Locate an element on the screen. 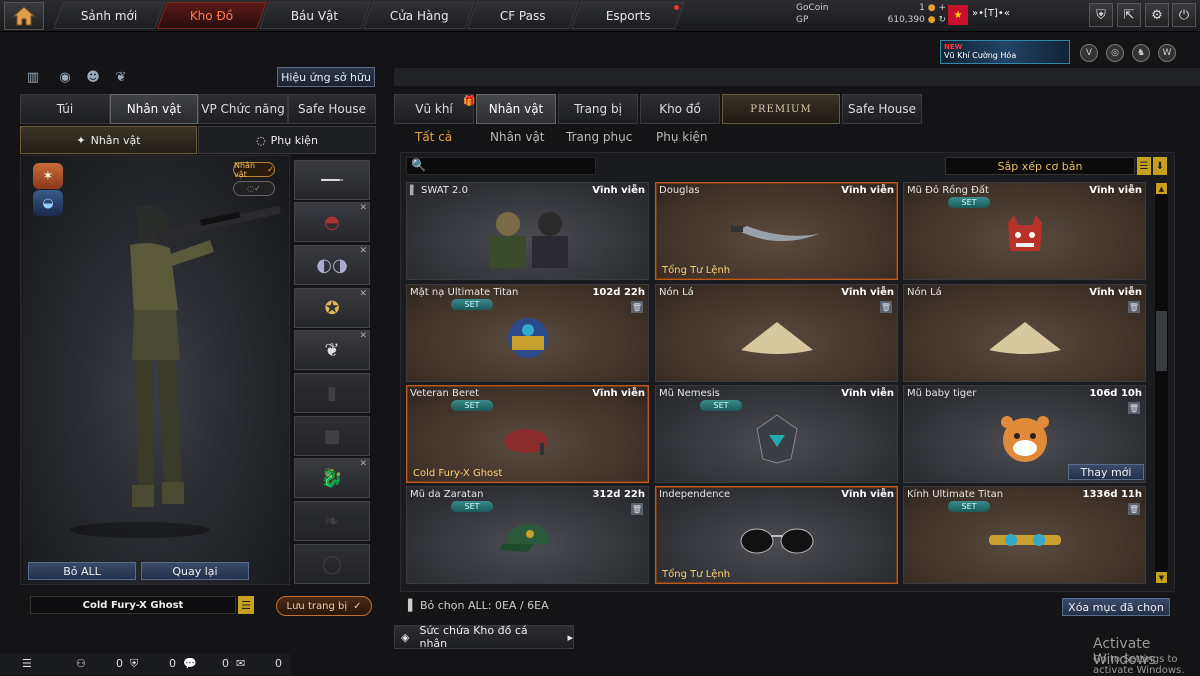 The image size is (1200, 676). tab-vp-chuc-nang: VP Chức năng is located at coordinates (243, 109).